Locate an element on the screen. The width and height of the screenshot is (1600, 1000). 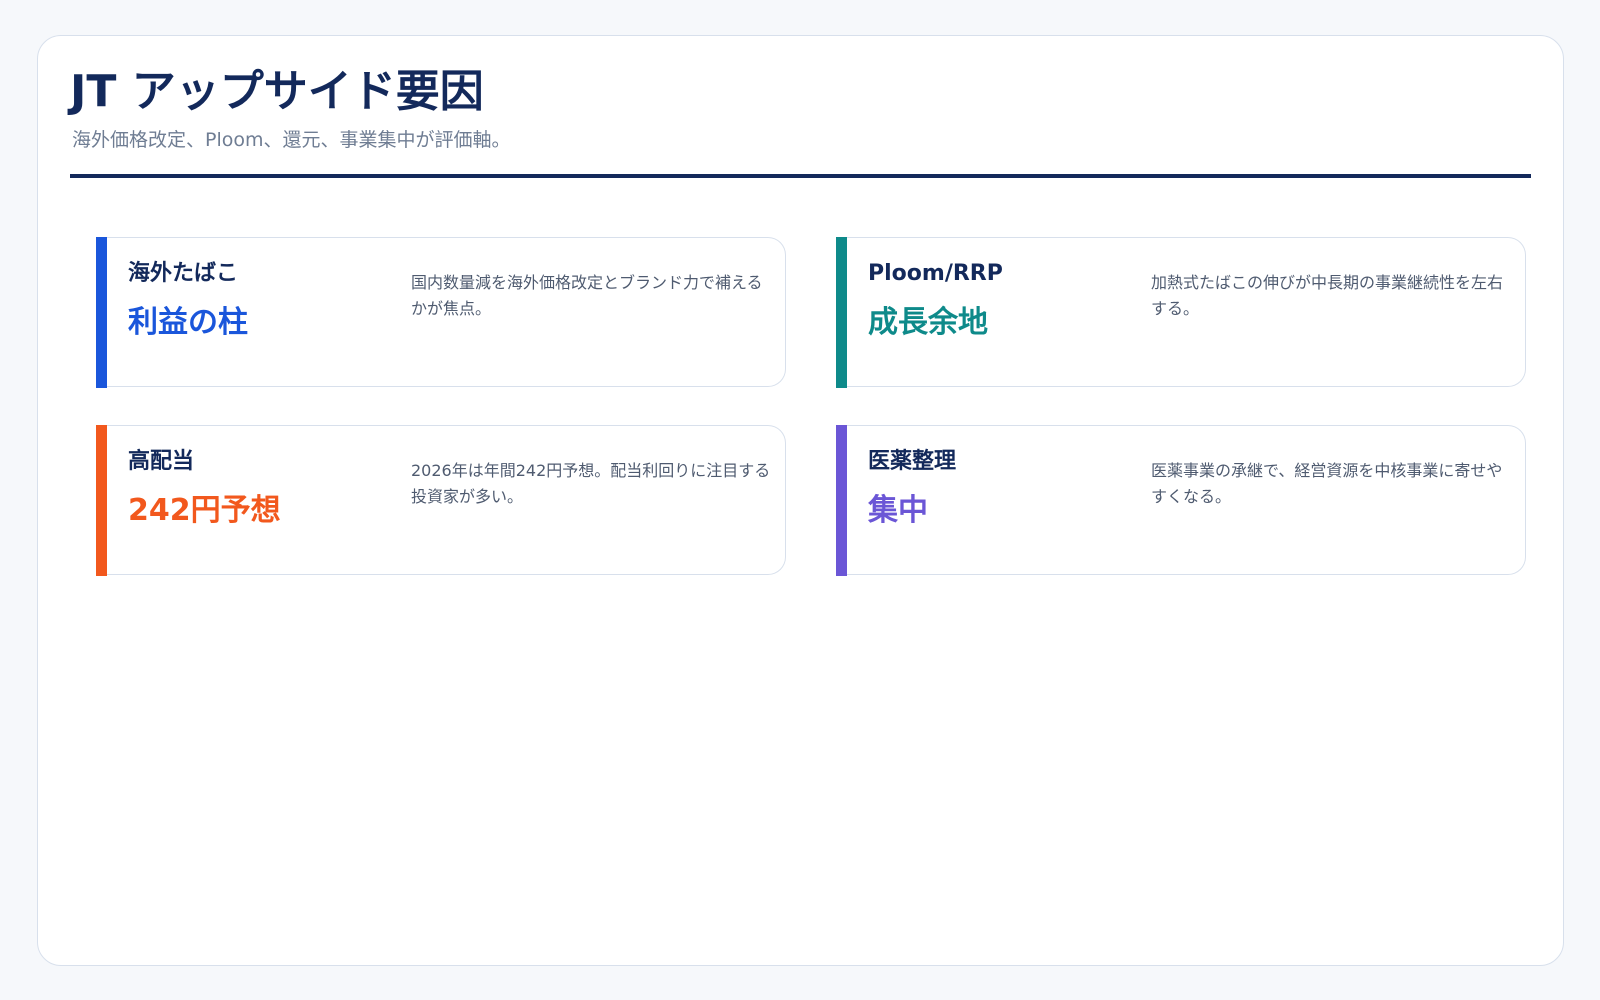
card-label: 海外たばこ is located at coordinates (183, 273).